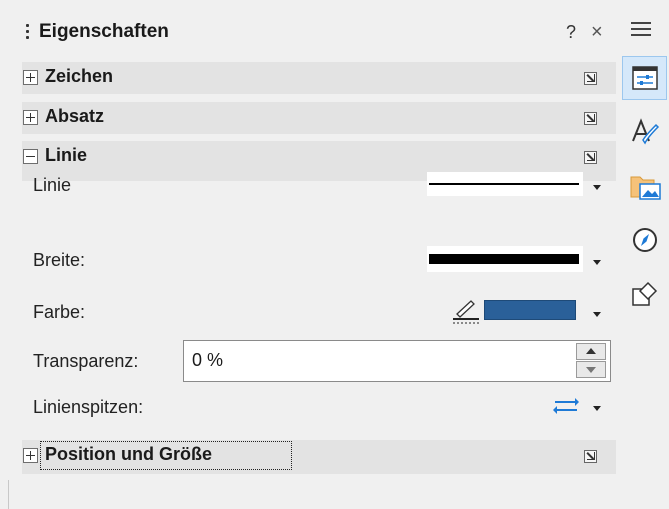 The image size is (669, 509). I want to click on transparency-spinner, so click(591, 361).